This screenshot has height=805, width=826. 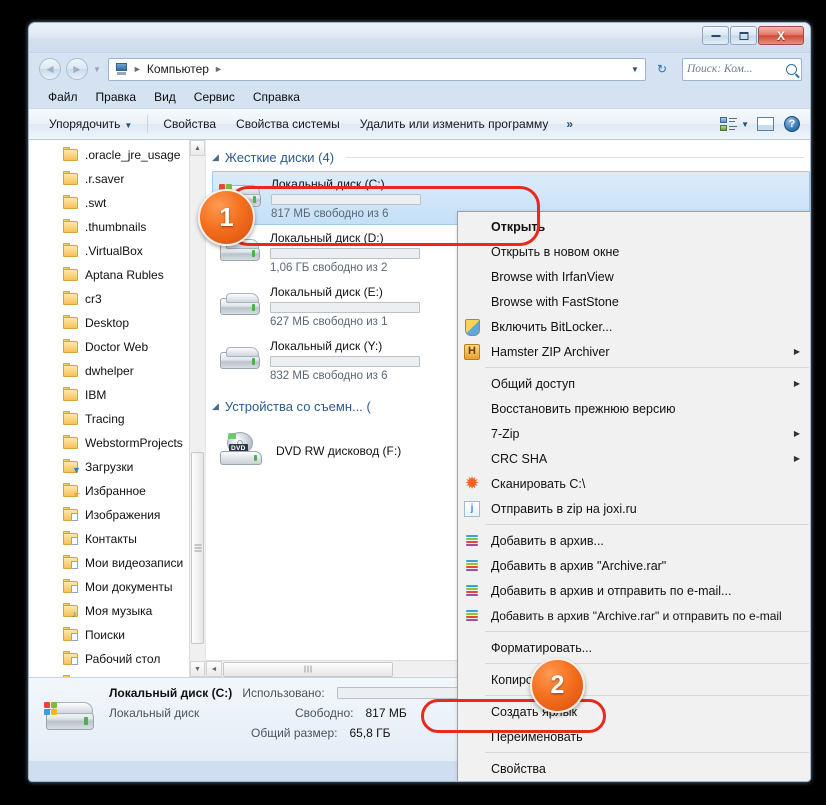 I want to click on sidebar-item-label: Избранное, so click(x=115, y=491).